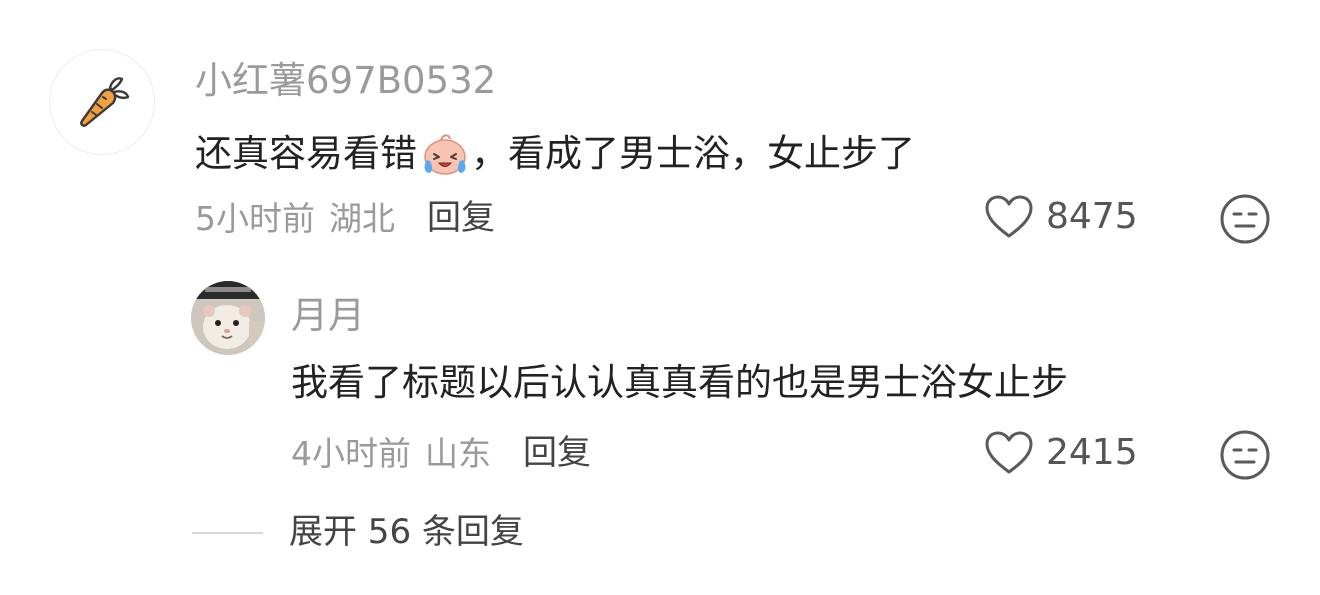  I want to click on comment-username: 小红薯697B0532, so click(345, 80).